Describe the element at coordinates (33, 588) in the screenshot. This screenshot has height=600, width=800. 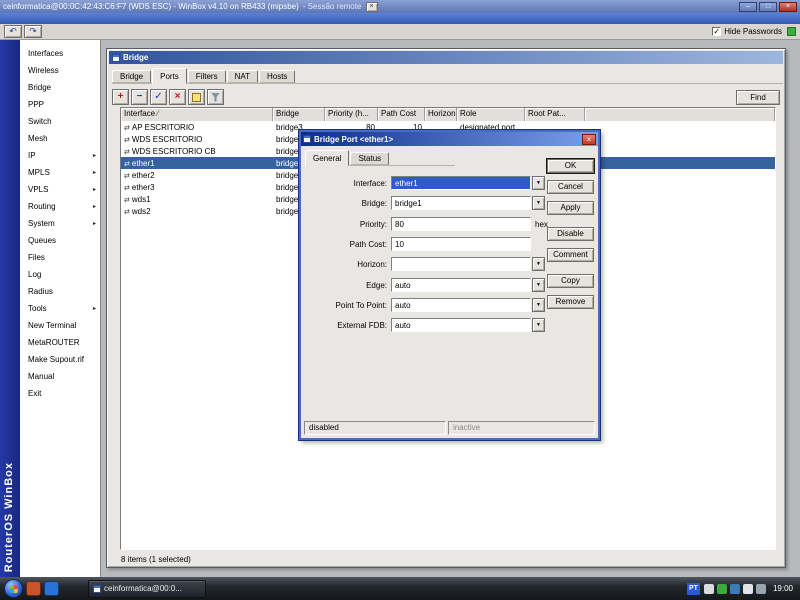
I see `browser-icon` at that location.